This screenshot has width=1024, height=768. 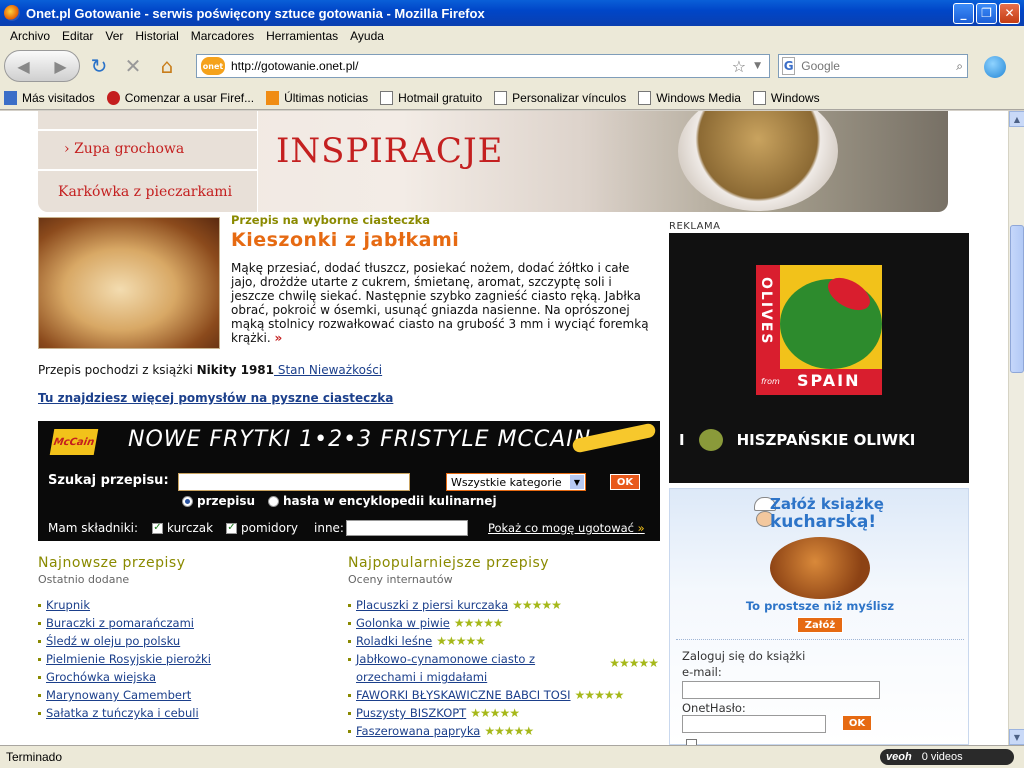 I want to click on list-item: Golonka w piwie ★★★★★, so click(x=503, y=623).